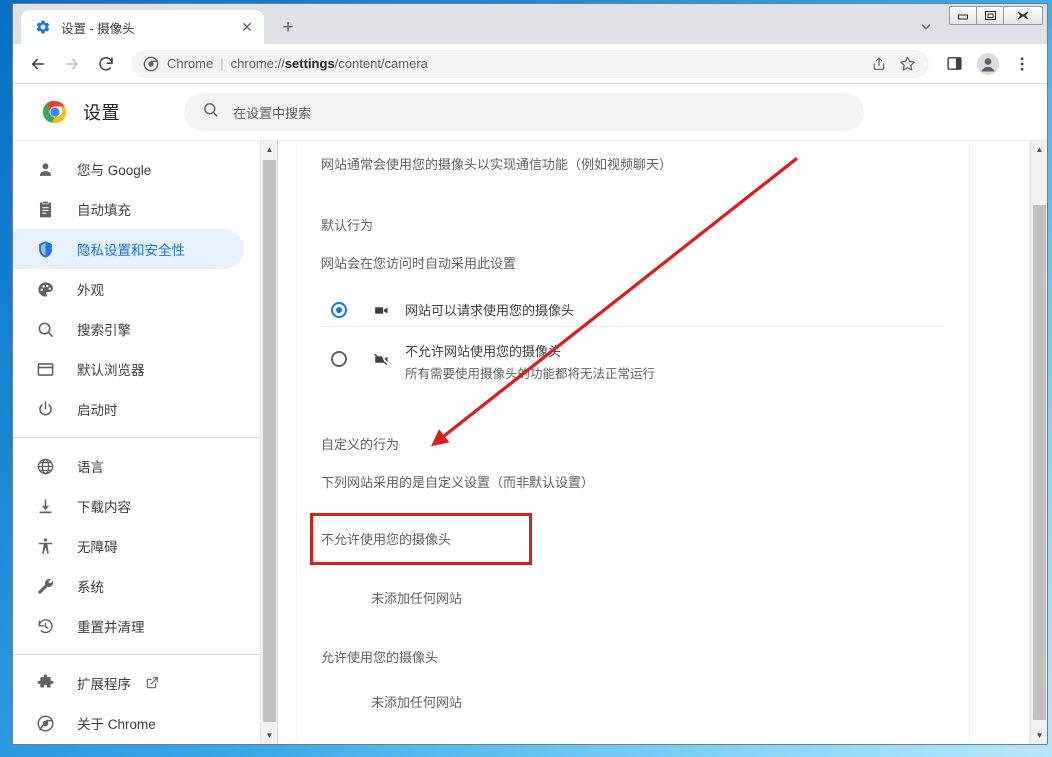 The width and height of the screenshot is (1052, 757). I want to click on sidebar-item-label: 无障碍, so click(97, 547).